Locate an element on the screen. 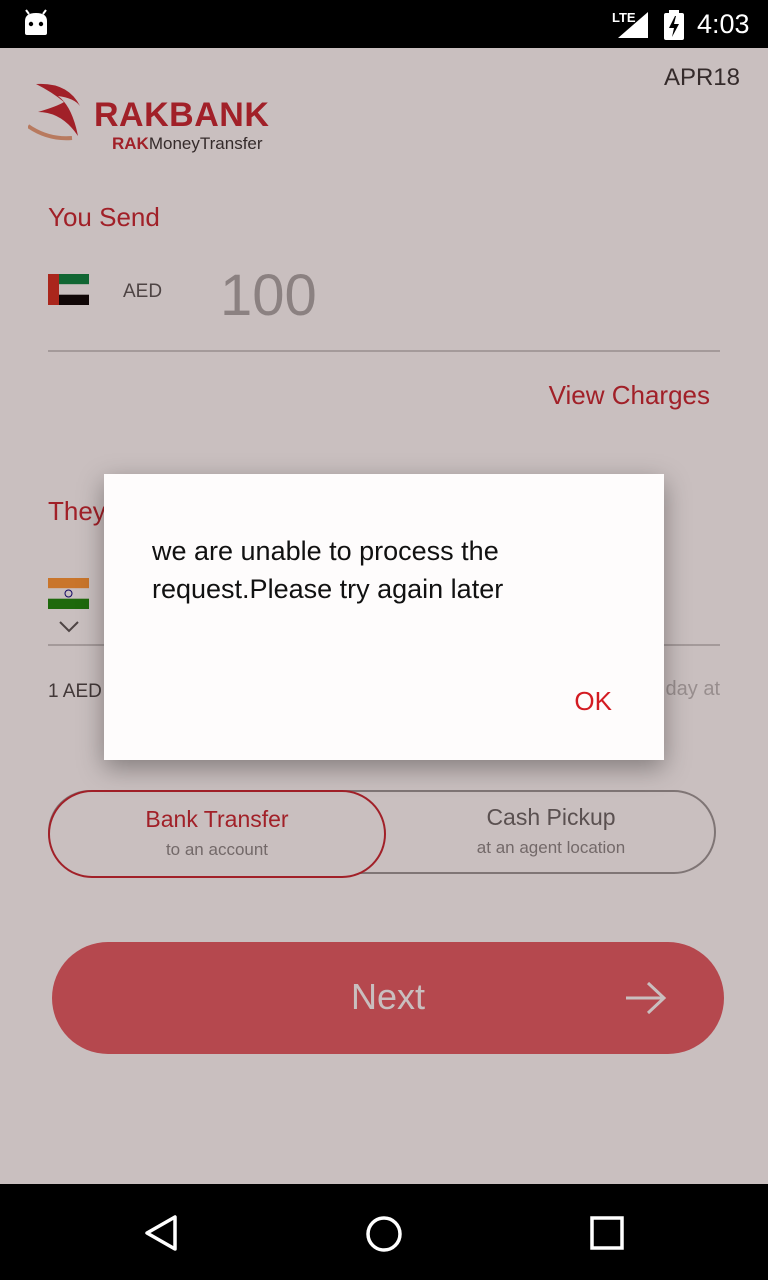  home-icon is located at coordinates (384, 1234).